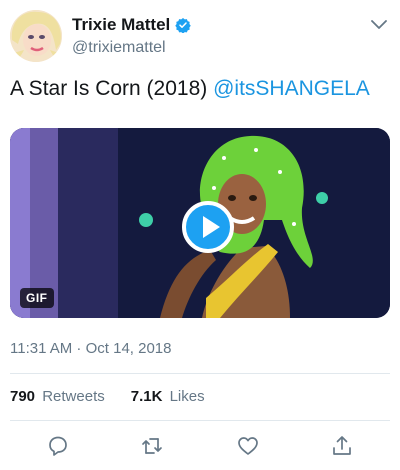  Describe the element at coordinates (37, 298) in the screenshot. I see `gif-badge: GIF` at that location.